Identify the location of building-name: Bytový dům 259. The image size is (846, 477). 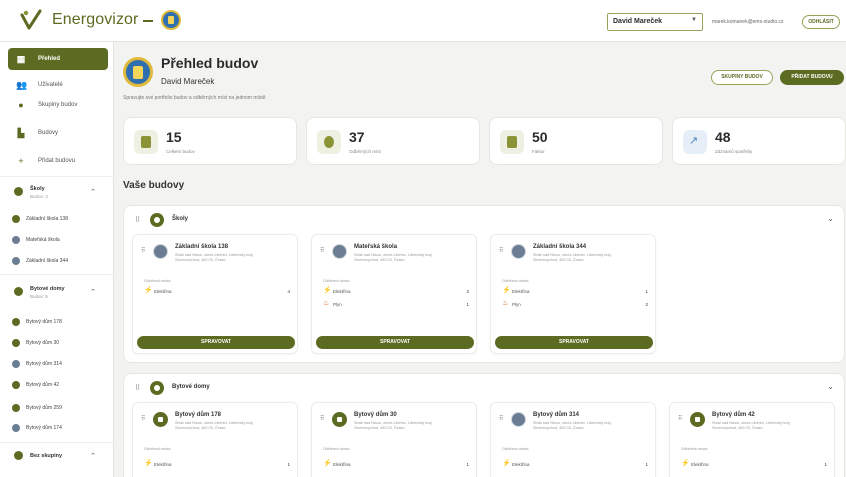
(44, 408).